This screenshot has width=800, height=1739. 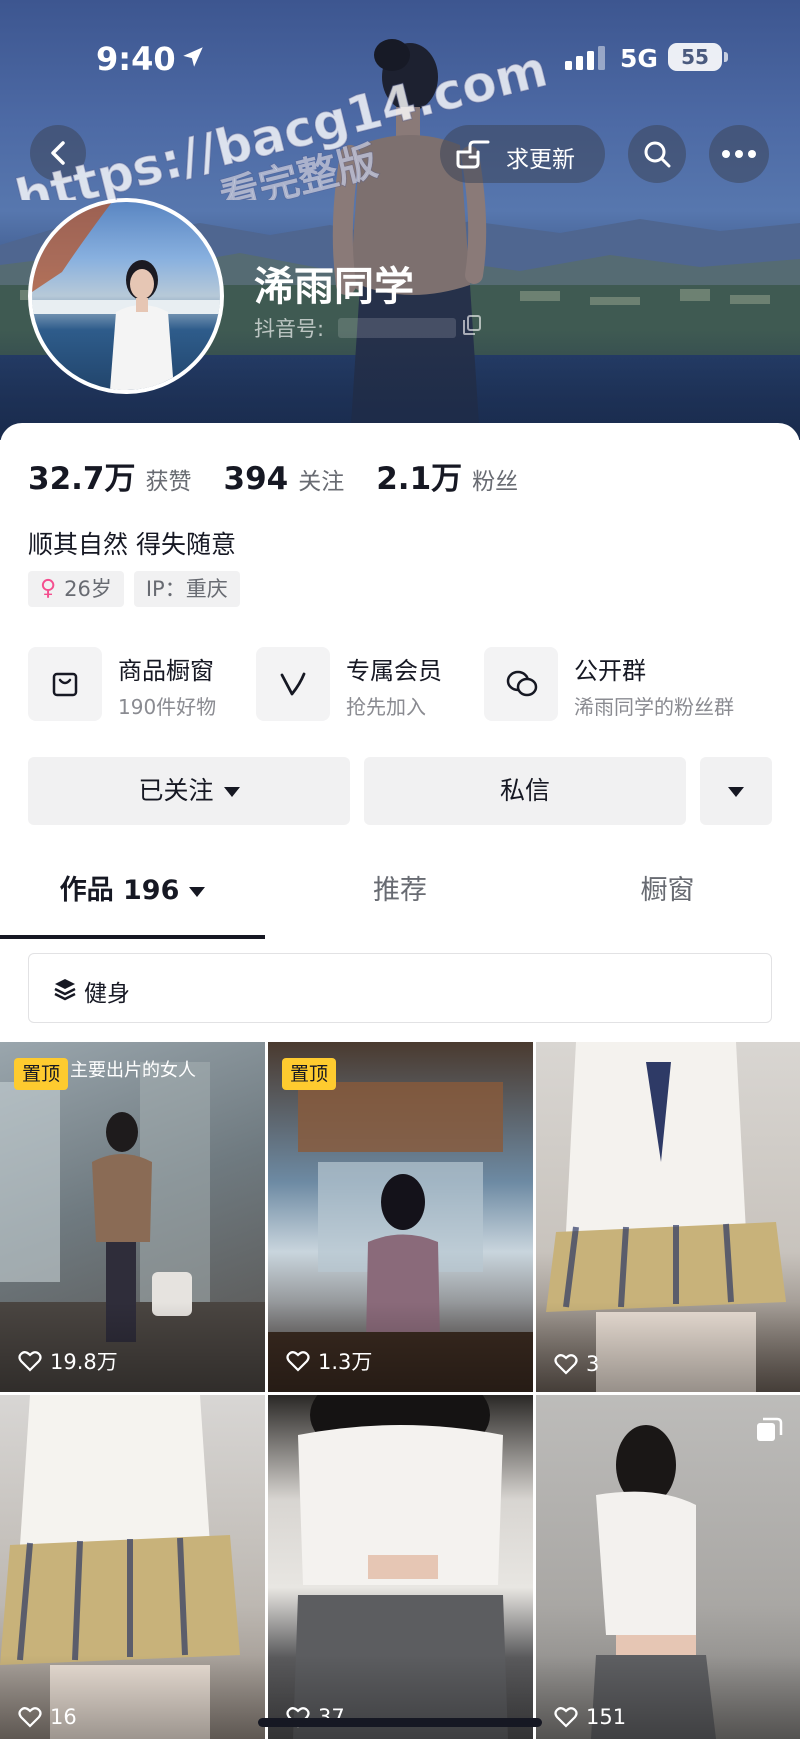 I want to click on stat-value: 394, so click(x=256, y=479).